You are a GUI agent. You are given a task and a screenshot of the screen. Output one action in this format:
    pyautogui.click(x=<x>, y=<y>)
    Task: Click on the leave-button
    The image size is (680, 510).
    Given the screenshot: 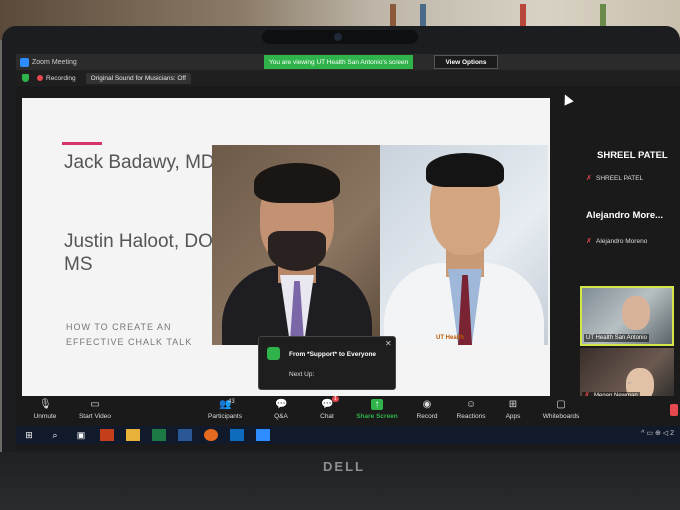 What is the action you would take?
    pyautogui.click(x=674, y=410)
    